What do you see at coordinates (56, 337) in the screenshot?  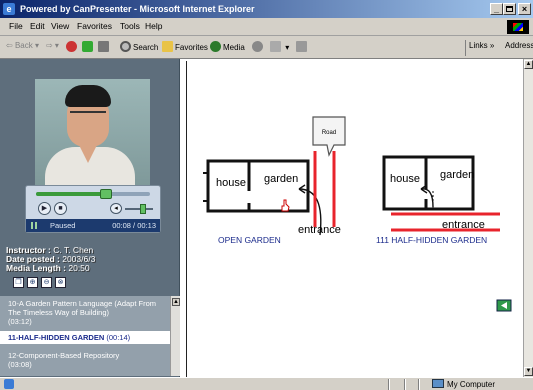 I see `chapter-title: 11-HALF-HIDDEN GARDEN` at bounding box center [56, 337].